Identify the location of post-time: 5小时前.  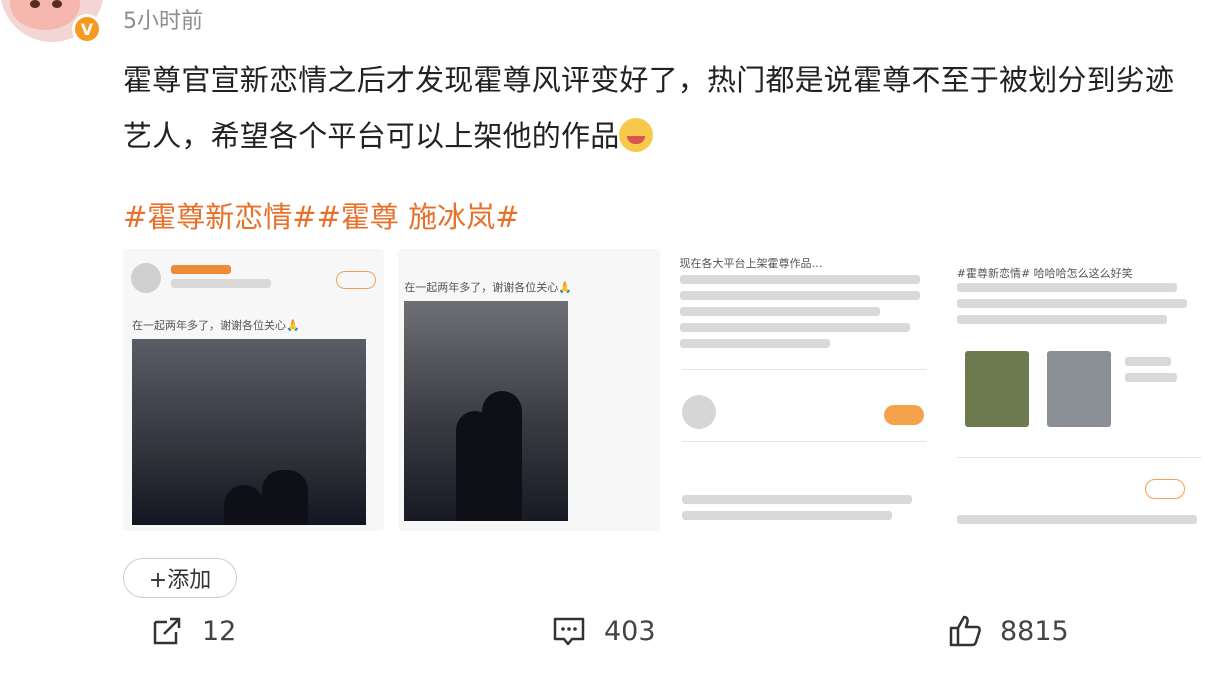
(163, 21).